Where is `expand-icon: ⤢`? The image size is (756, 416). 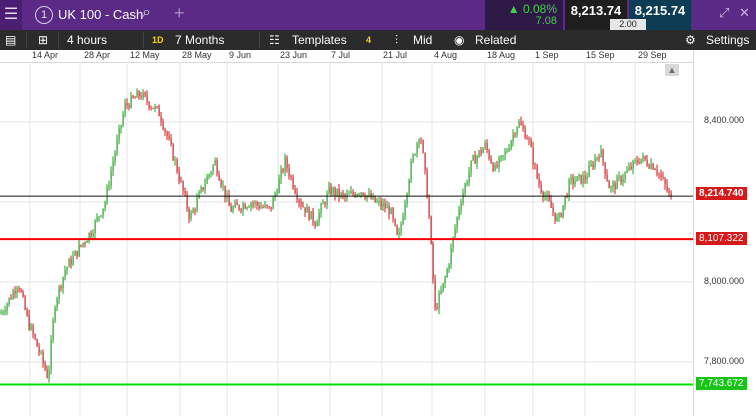
expand-icon: ⤢ is located at coordinates (724, 13).